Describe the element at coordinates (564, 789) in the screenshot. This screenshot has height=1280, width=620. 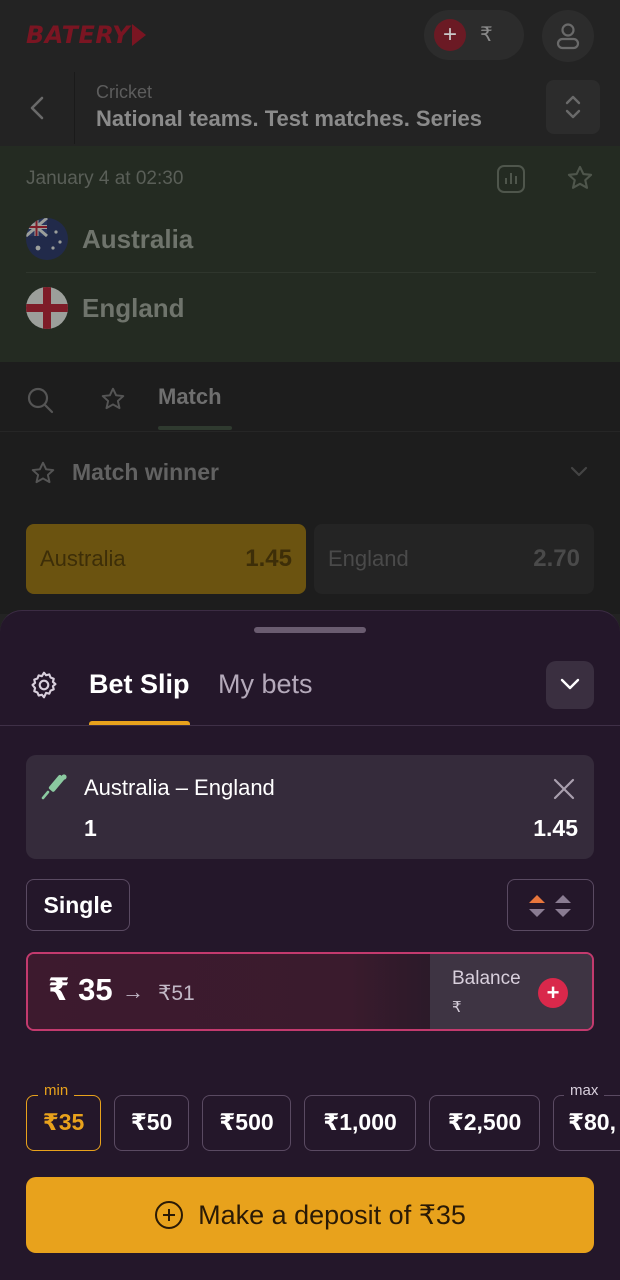
I see `close-icon` at that location.